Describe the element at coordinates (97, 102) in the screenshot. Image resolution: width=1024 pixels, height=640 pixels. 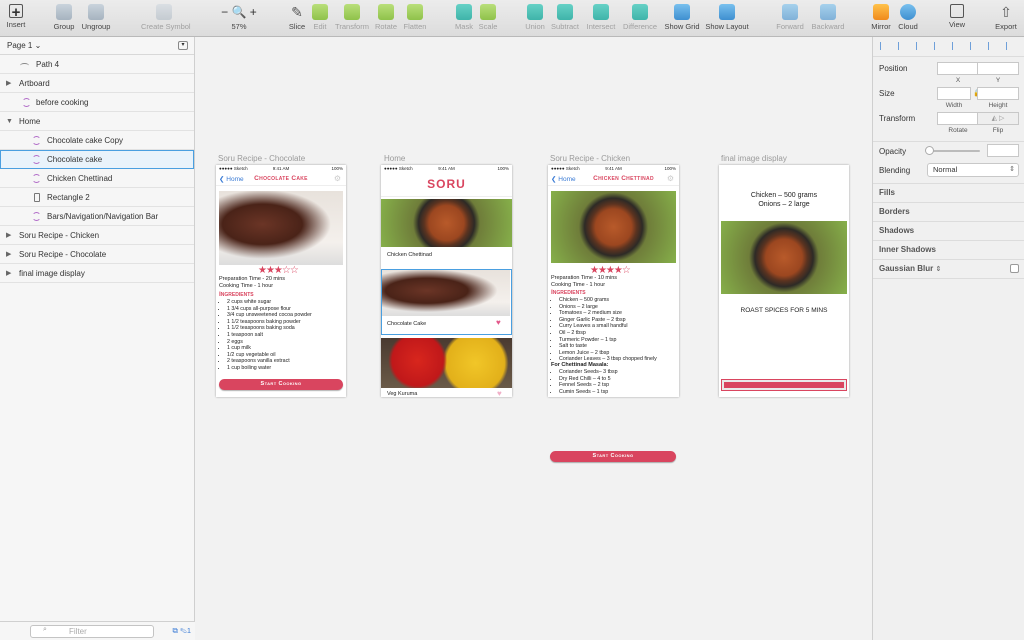
I see `layer-row: before cooking` at that location.